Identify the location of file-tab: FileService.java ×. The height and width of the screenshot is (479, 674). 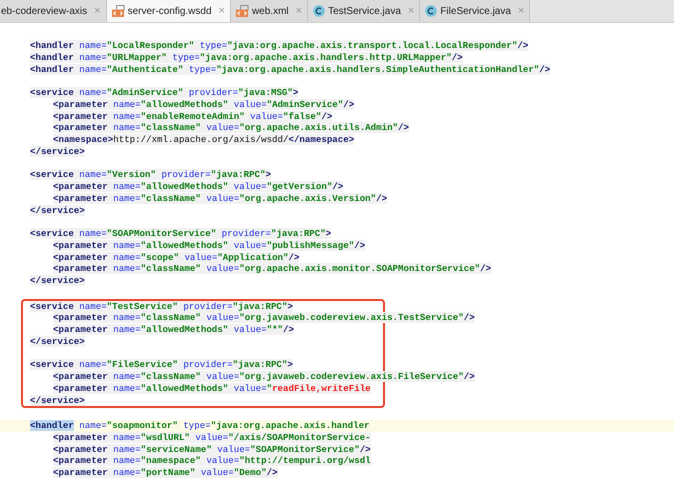
(475, 11).